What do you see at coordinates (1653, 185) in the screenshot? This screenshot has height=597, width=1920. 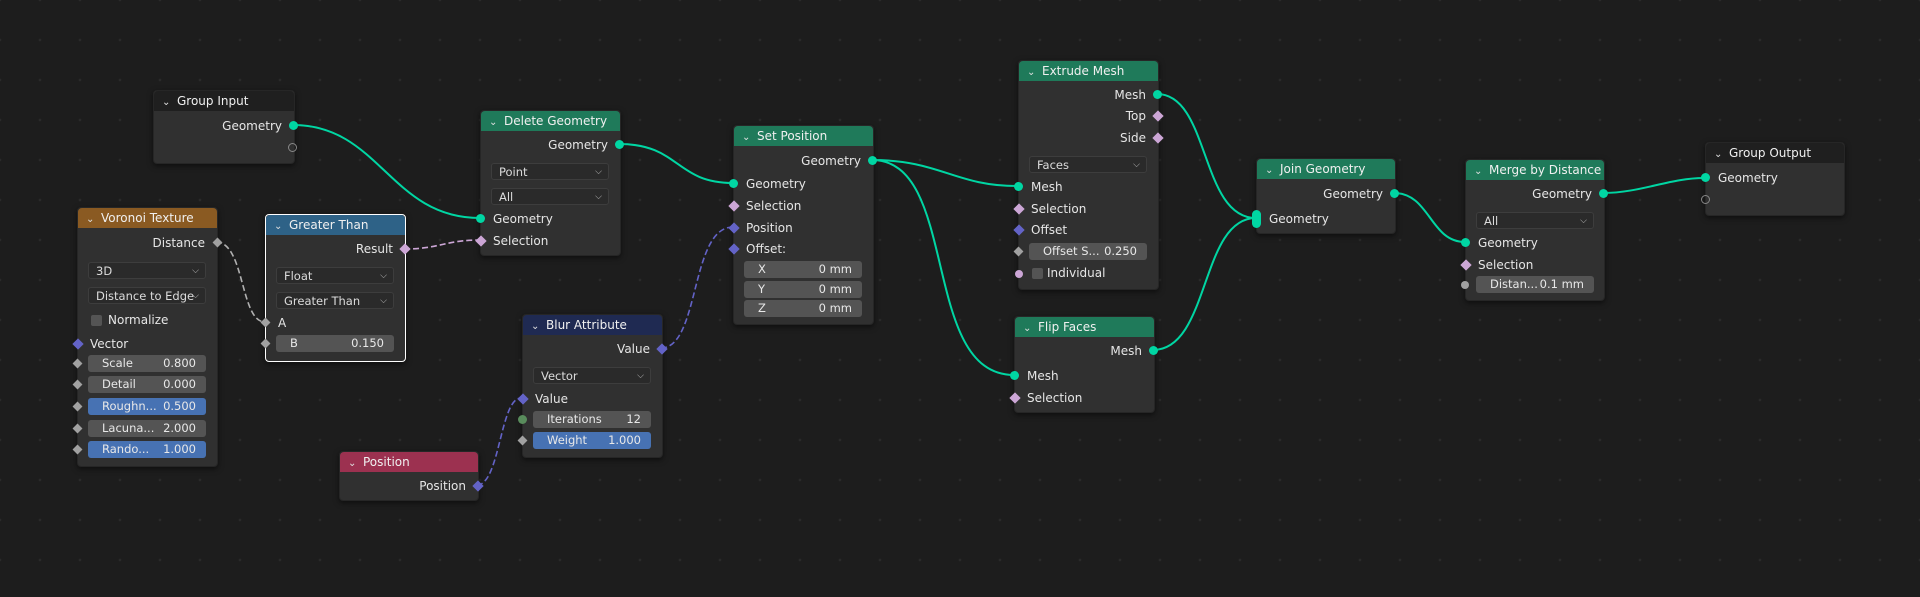 I see `link-merge-to-output` at bounding box center [1653, 185].